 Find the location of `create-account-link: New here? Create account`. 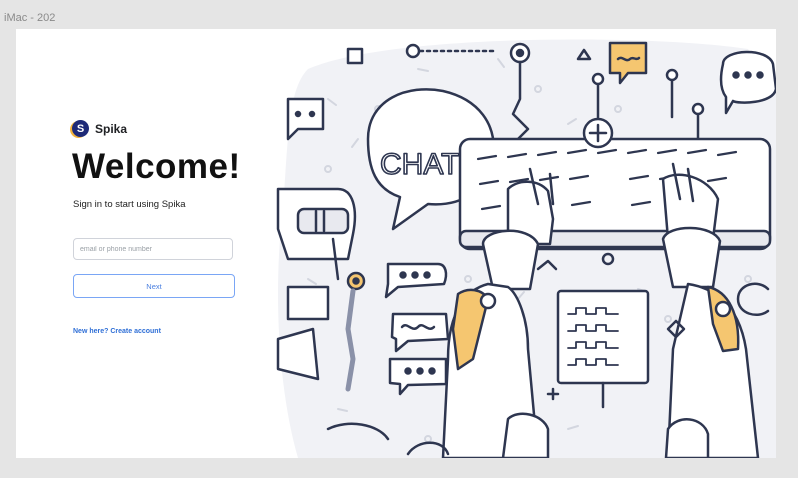

create-account-link: New here? Create account is located at coordinates (117, 331).